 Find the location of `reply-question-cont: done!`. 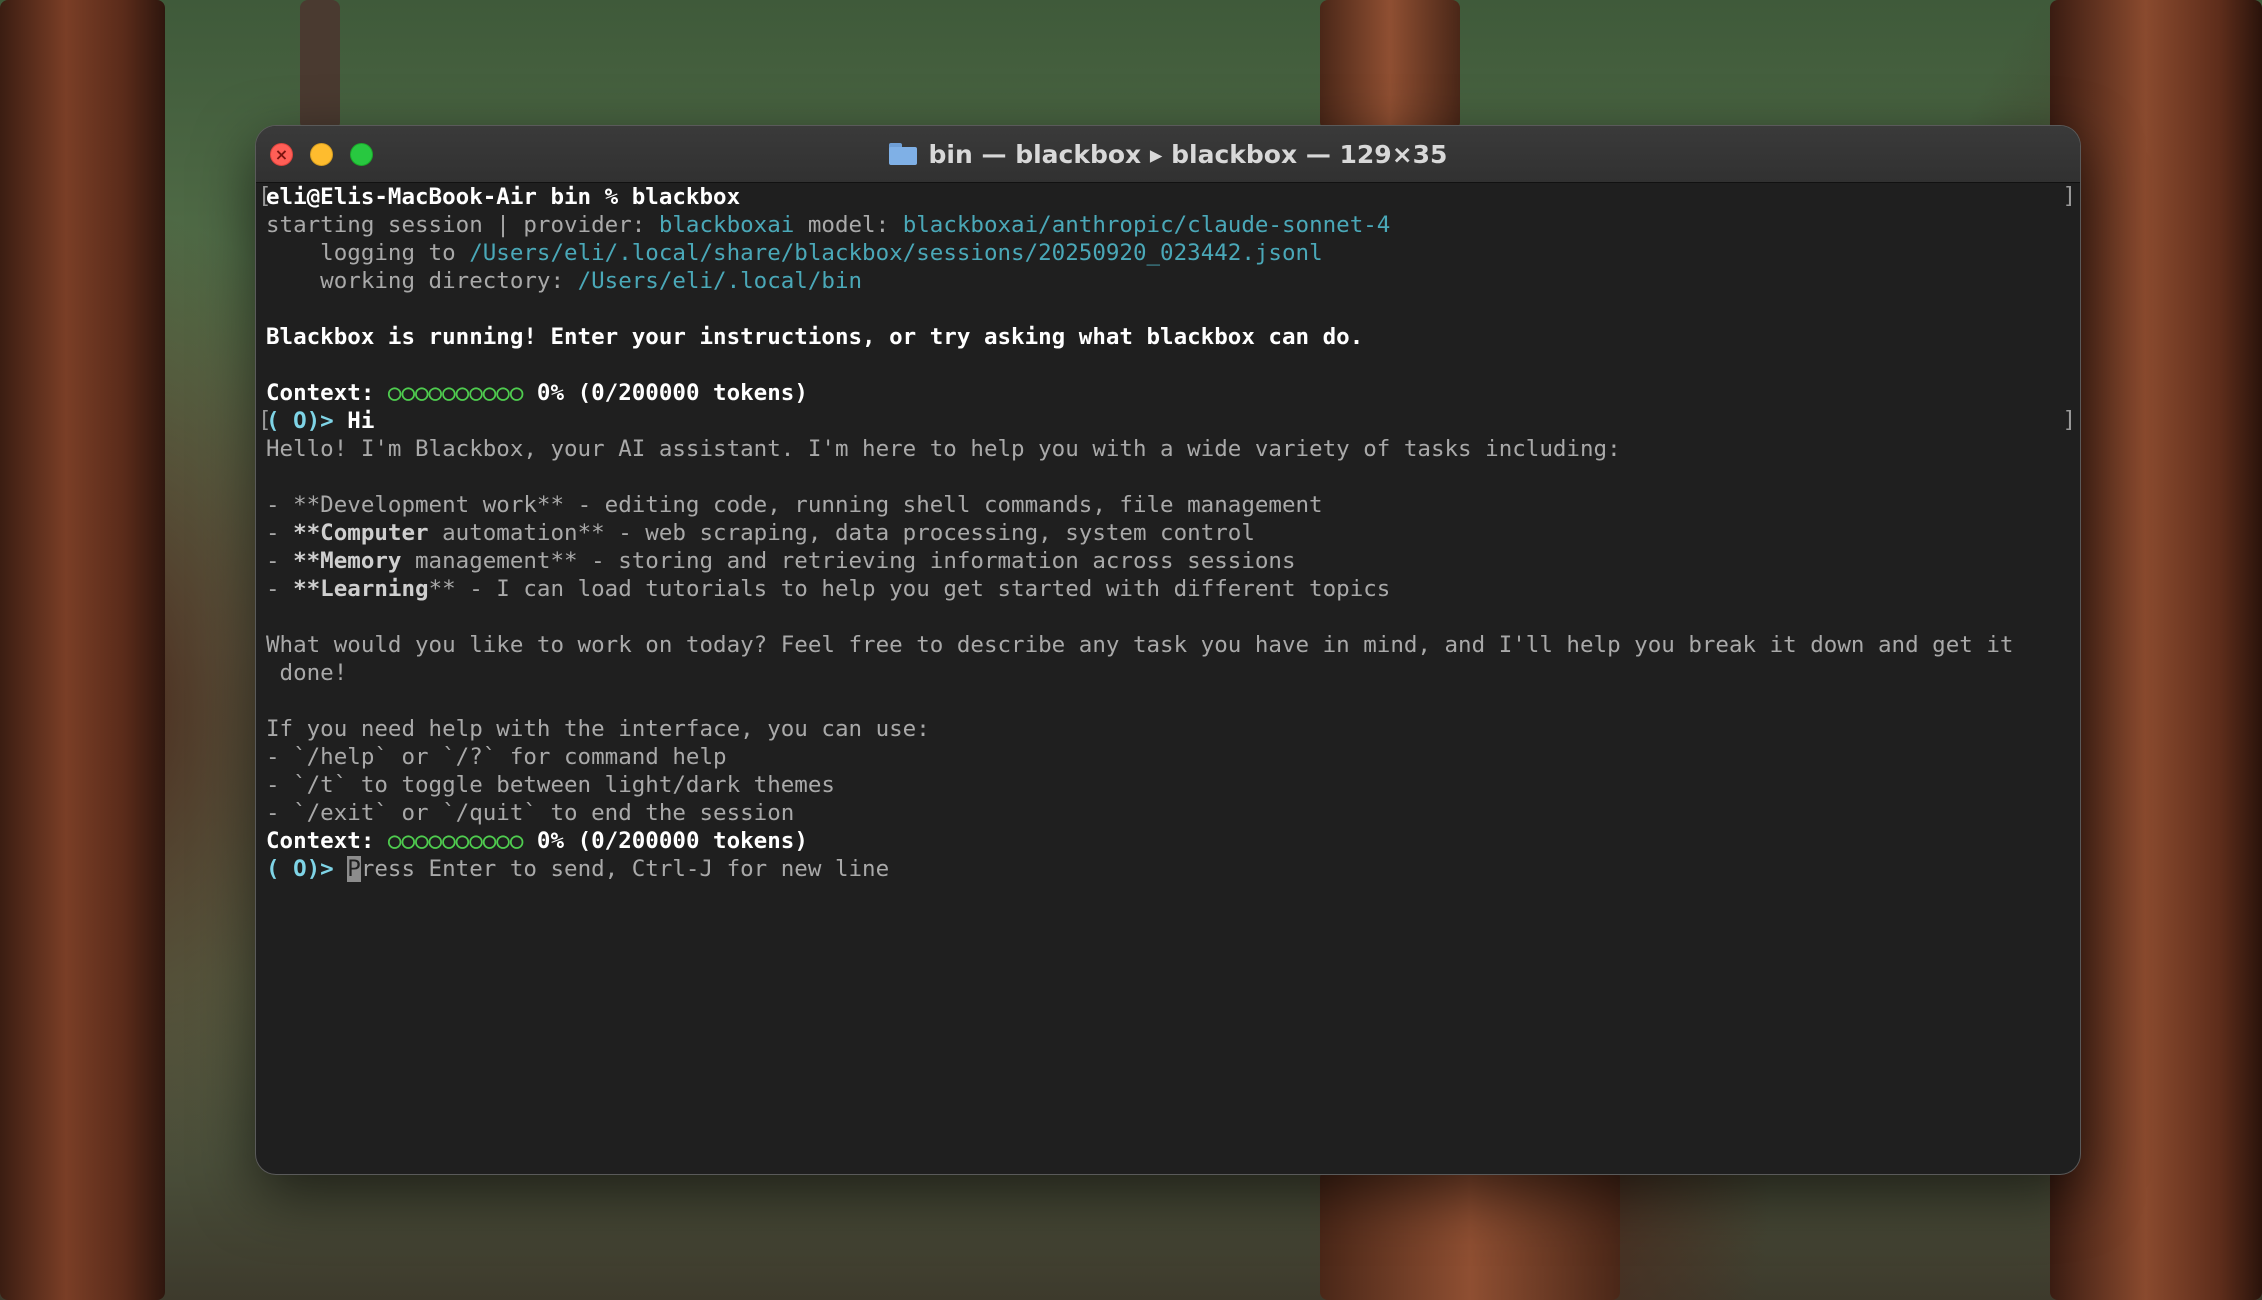

reply-question-cont: done! is located at coordinates (307, 673).